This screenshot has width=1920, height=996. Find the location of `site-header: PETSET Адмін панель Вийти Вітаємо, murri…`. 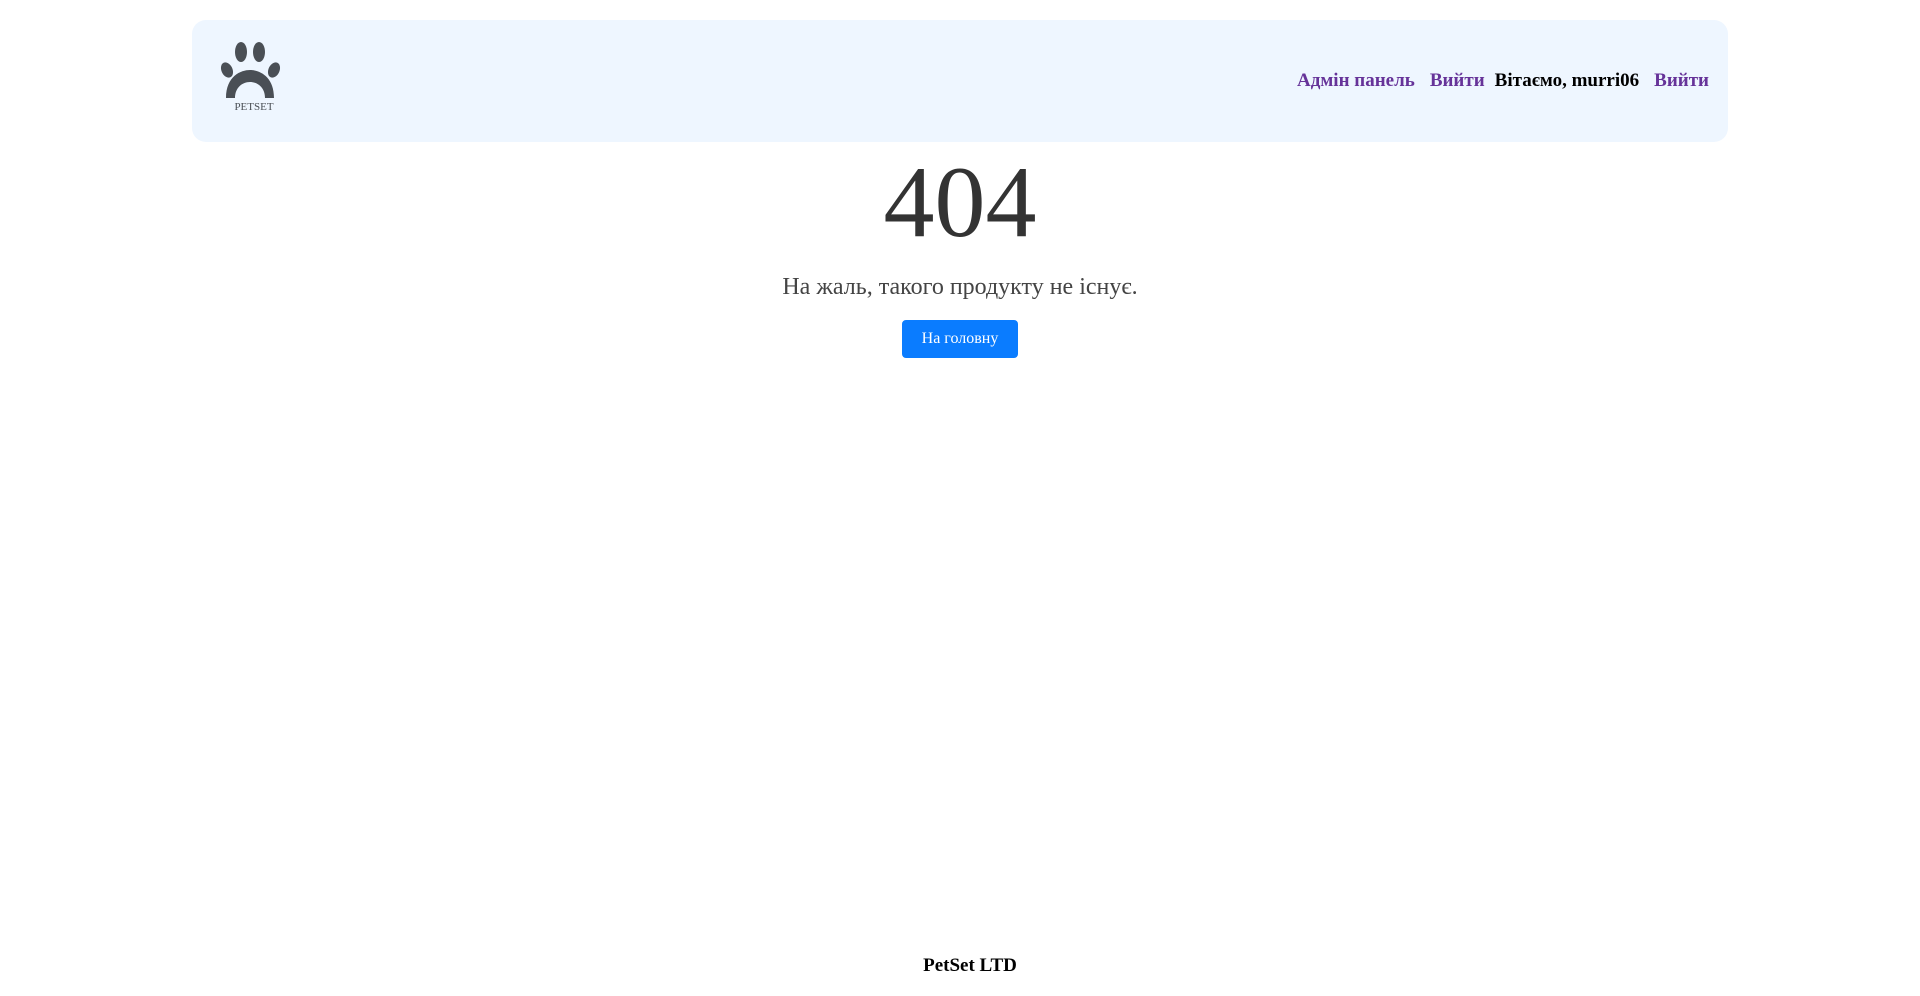

site-header: PETSET Адмін панель Вийти Вітаємо, murri… is located at coordinates (960, 81).